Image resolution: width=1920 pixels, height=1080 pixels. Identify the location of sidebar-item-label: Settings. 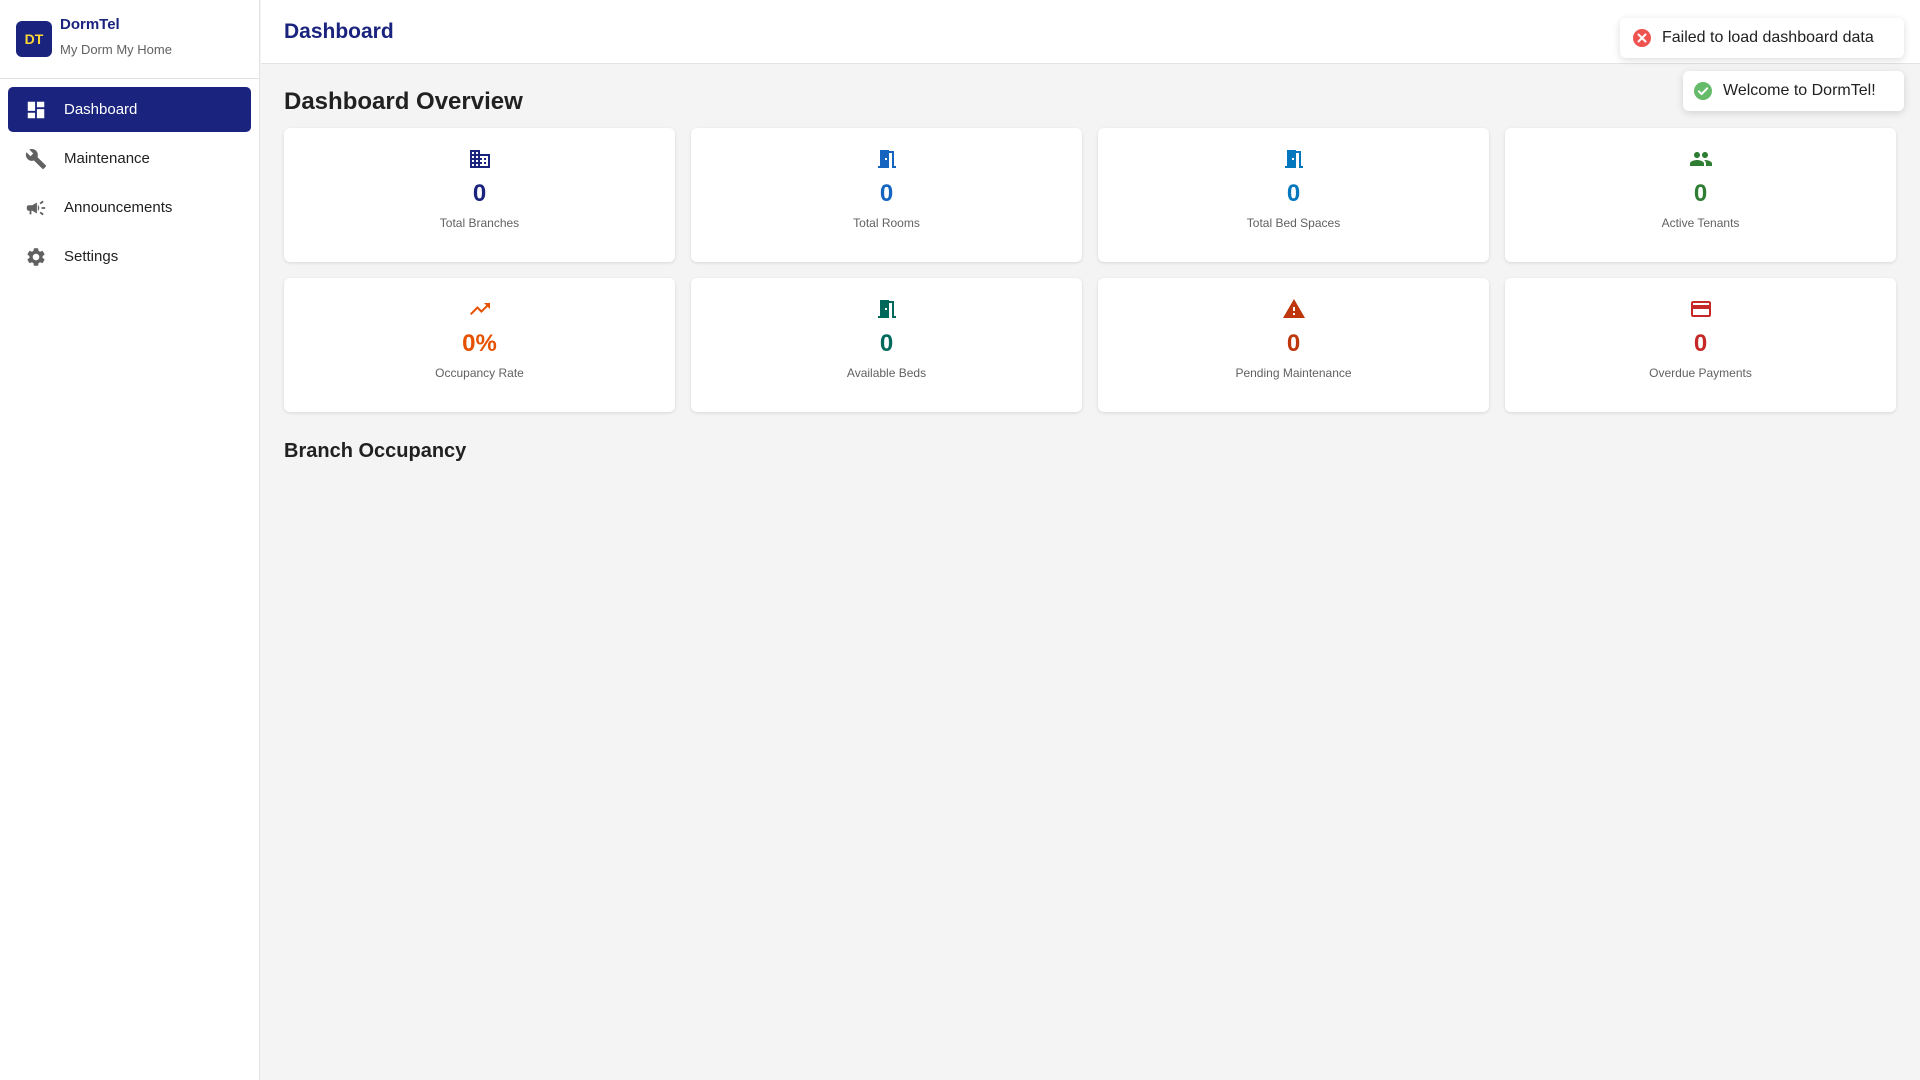
(91, 256).